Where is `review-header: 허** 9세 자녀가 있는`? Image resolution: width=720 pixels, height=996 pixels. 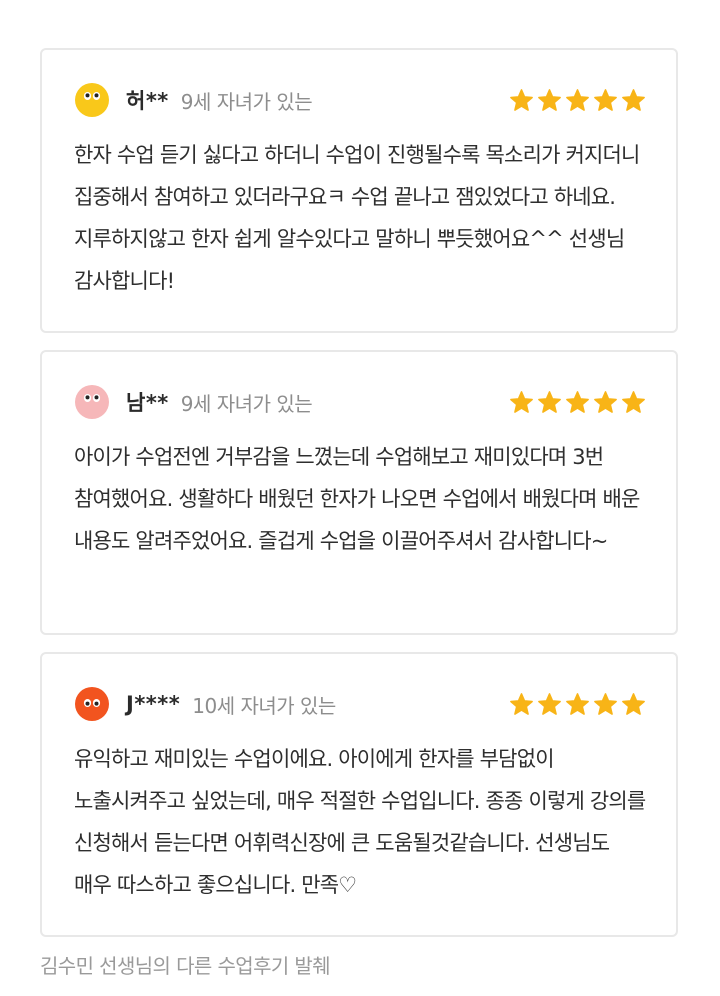
review-header: 허** 9세 자녀가 있는 is located at coordinates (360, 100).